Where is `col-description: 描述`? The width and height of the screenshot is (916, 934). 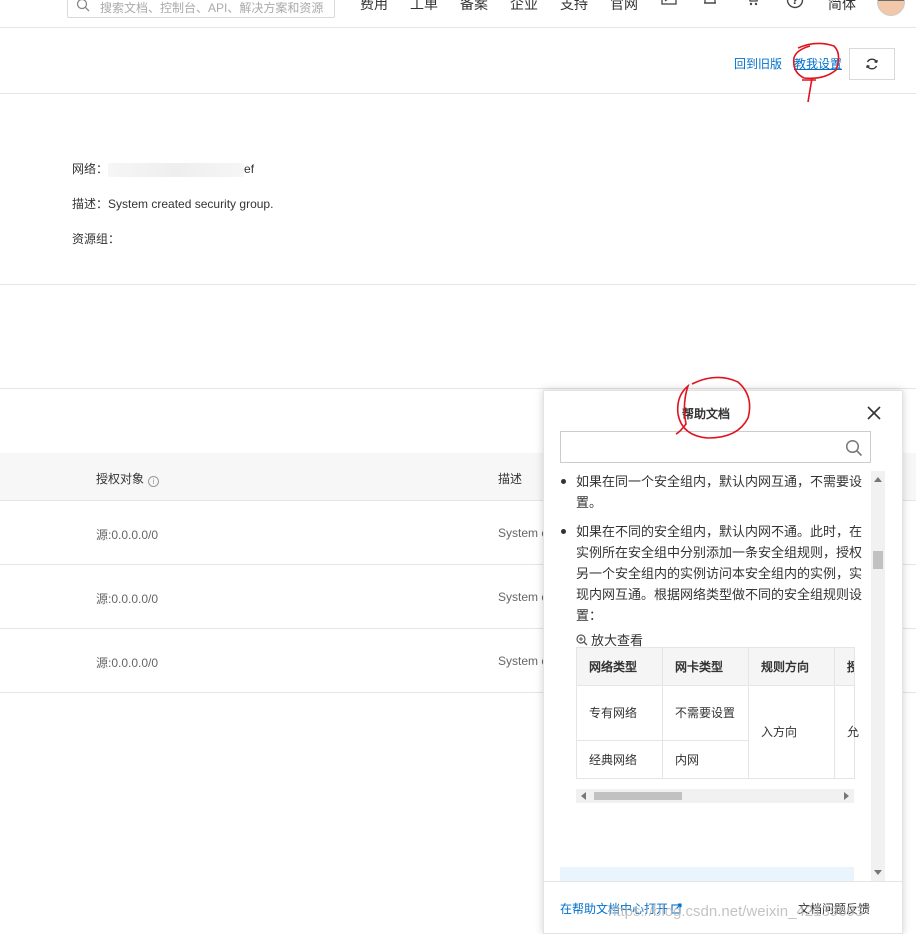
col-description: 描述 is located at coordinates (510, 479).